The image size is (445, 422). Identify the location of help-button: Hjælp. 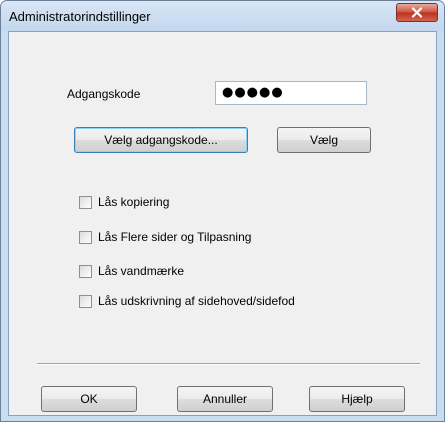
(357, 399).